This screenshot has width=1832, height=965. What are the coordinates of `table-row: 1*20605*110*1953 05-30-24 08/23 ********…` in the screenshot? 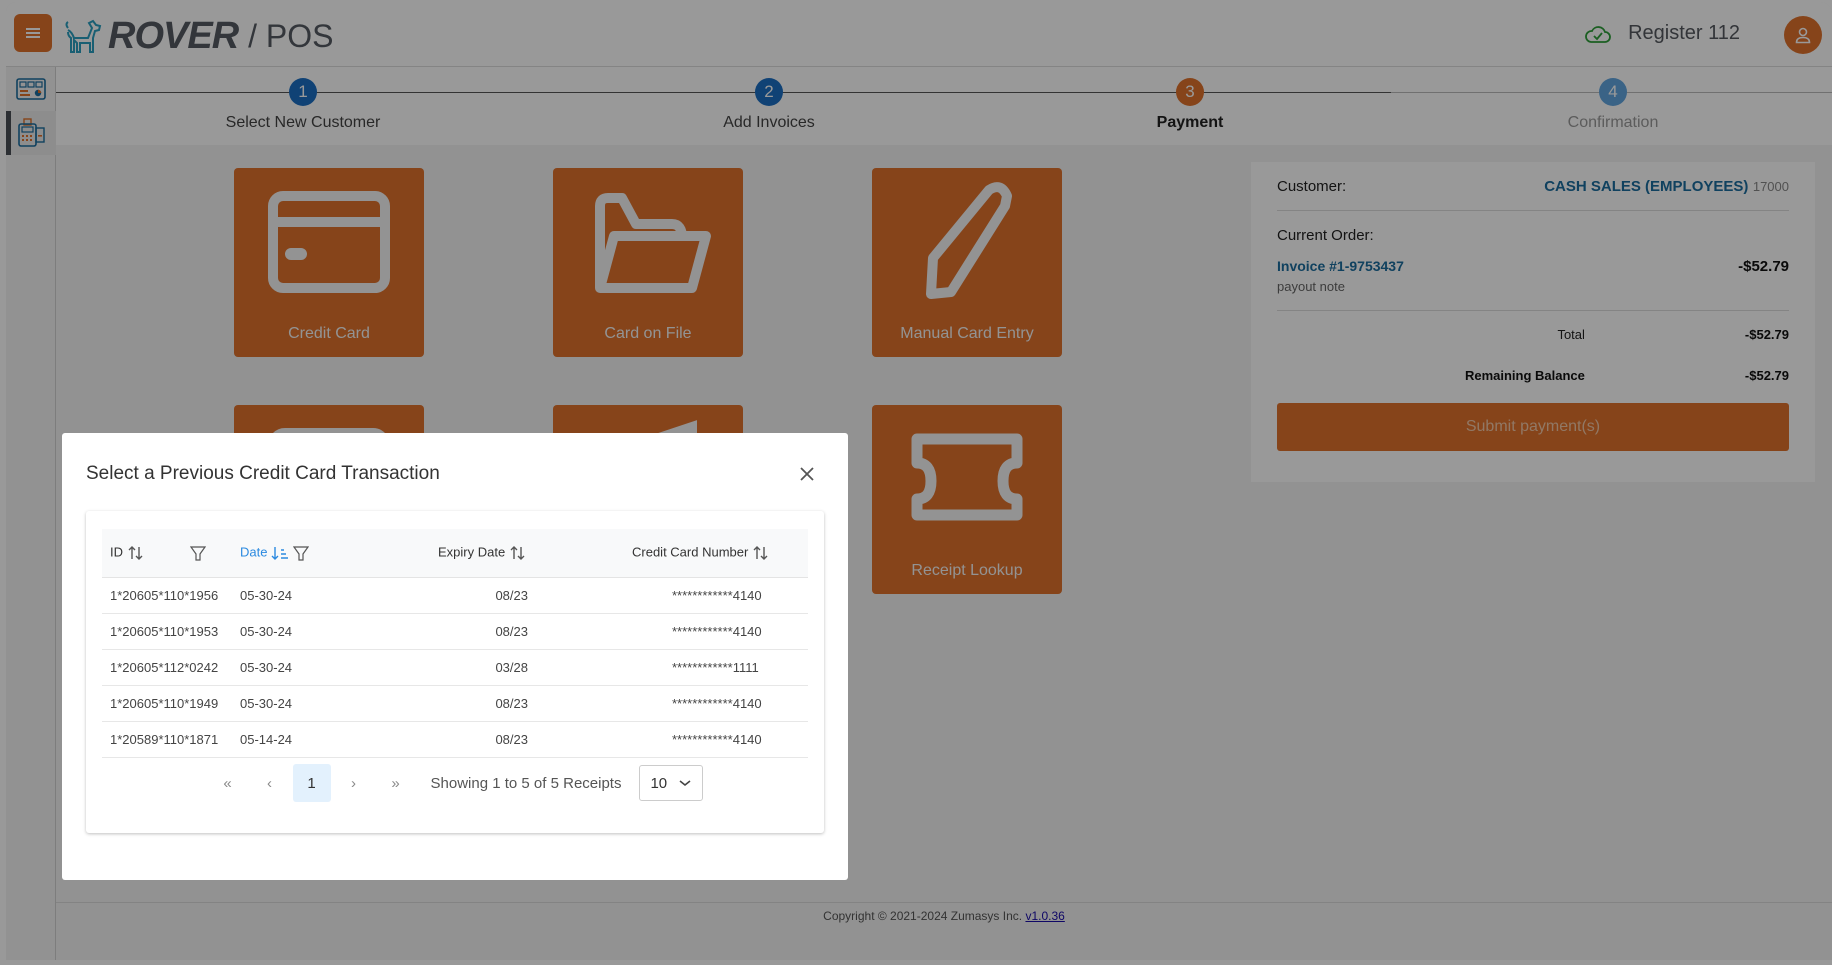 It's located at (455, 631).